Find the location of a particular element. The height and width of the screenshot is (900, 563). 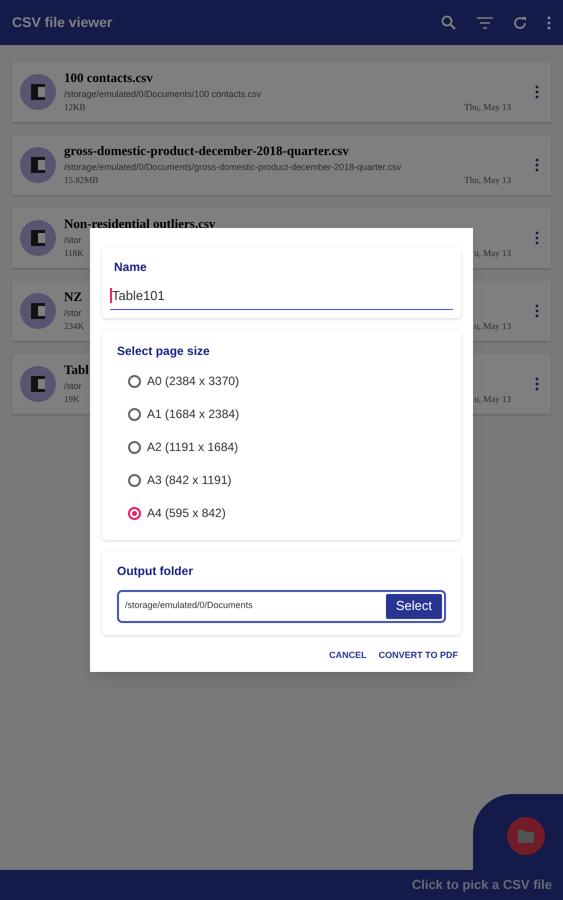

file-name: NZ is located at coordinates (73, 296).